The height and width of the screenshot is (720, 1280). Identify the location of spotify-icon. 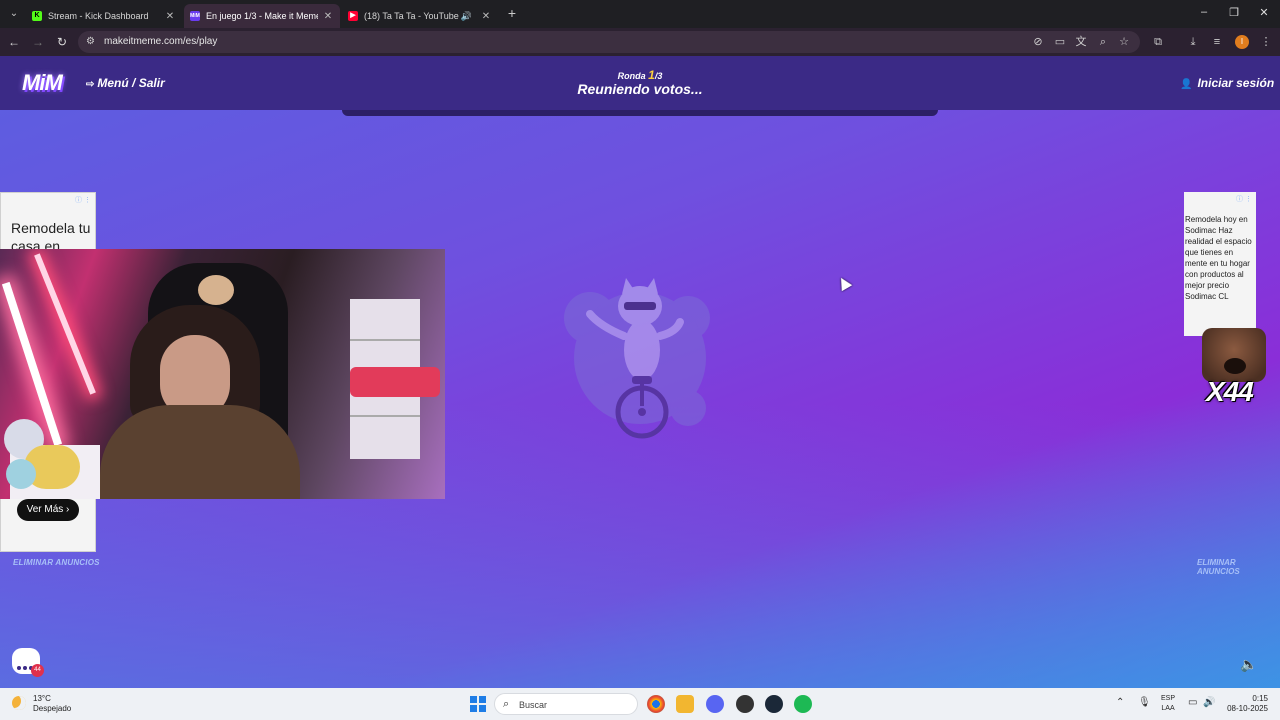
(803, 704).